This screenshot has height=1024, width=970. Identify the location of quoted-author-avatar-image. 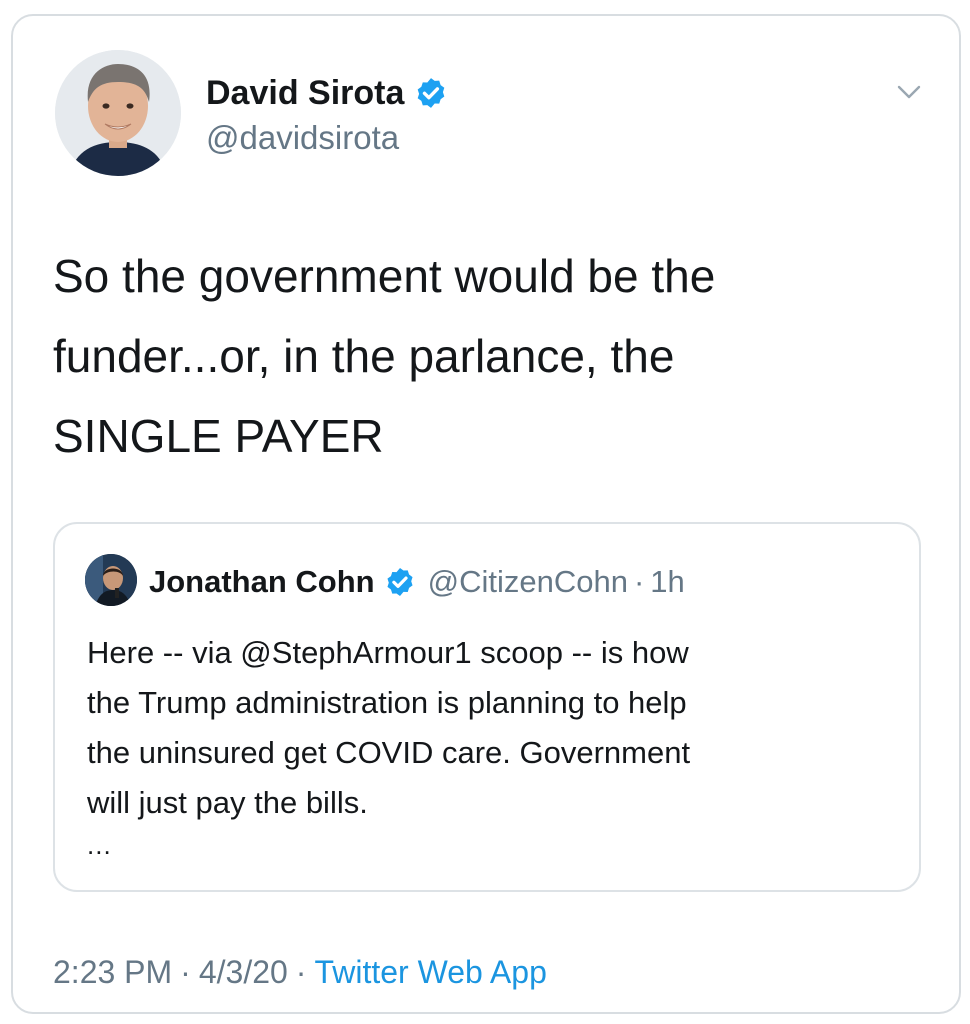
(111, 580).